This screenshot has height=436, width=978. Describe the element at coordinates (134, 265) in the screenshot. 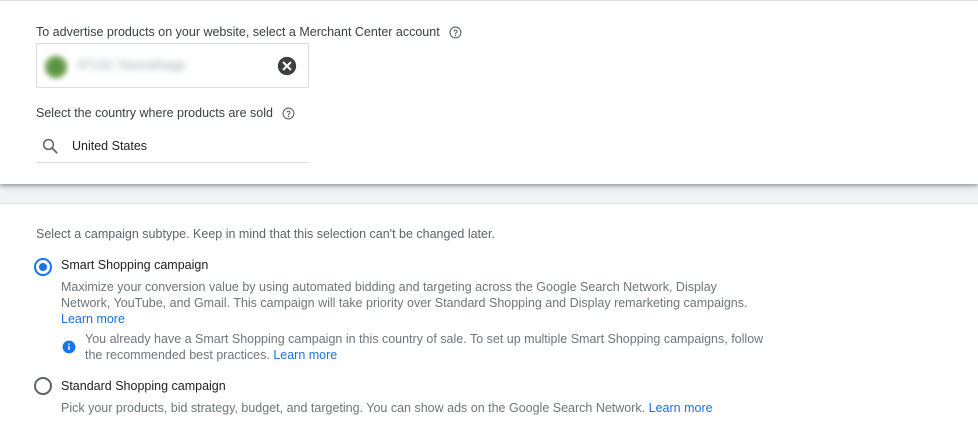

I see `smart-shopping-title: Smart Shopping campaign` at that location.